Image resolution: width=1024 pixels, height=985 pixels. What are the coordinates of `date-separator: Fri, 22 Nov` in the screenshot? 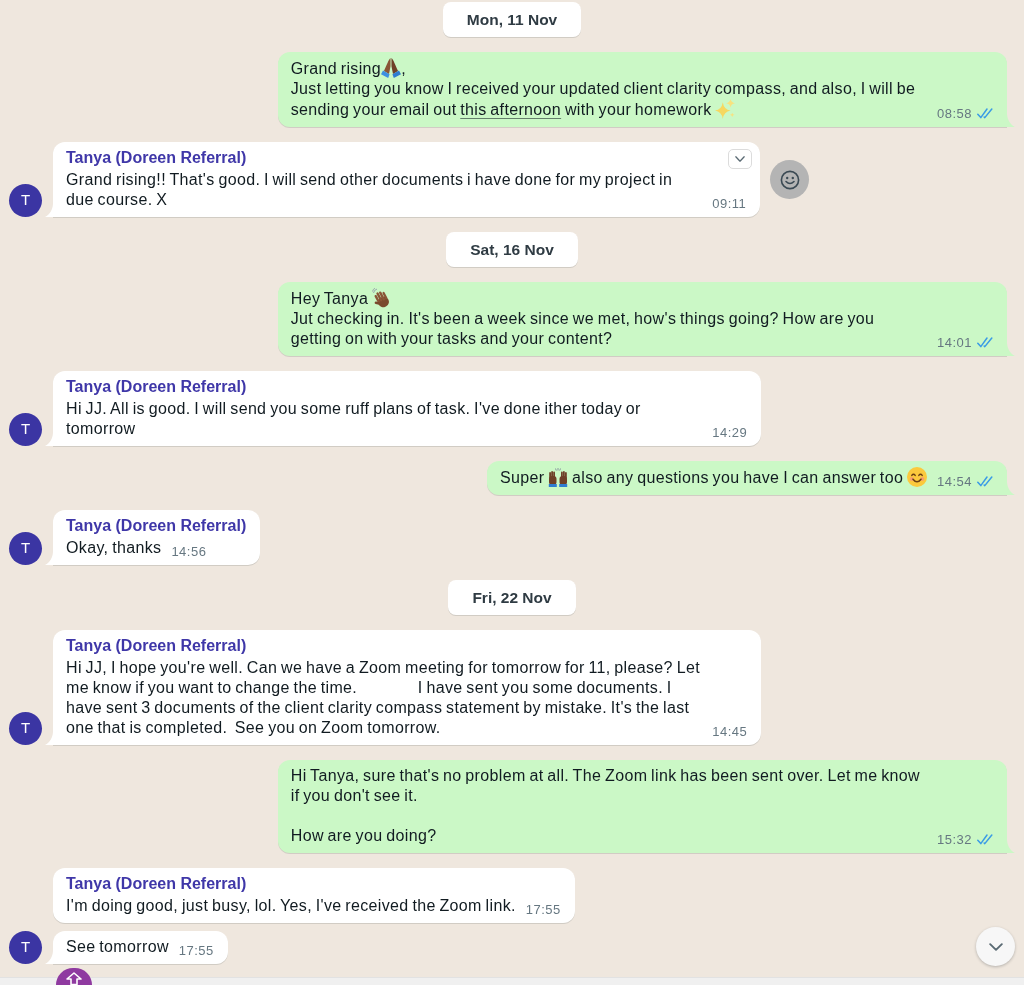 It's located at (512, 597).